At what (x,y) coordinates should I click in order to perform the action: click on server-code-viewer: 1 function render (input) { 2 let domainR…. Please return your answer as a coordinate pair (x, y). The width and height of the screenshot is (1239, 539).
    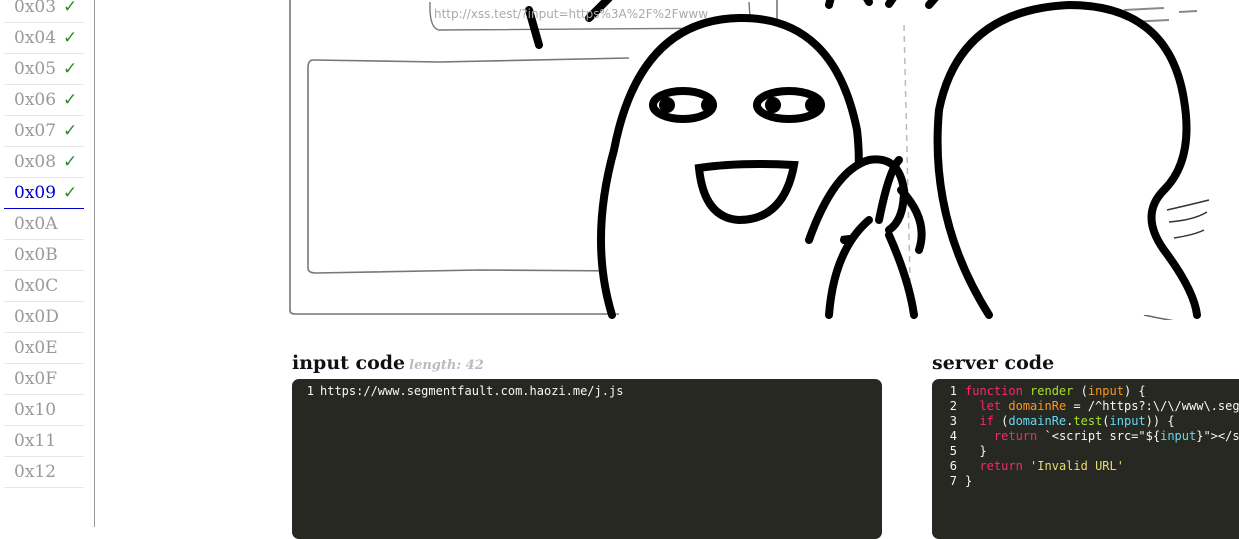
    Looking at the image, I should click on (1085, 459).